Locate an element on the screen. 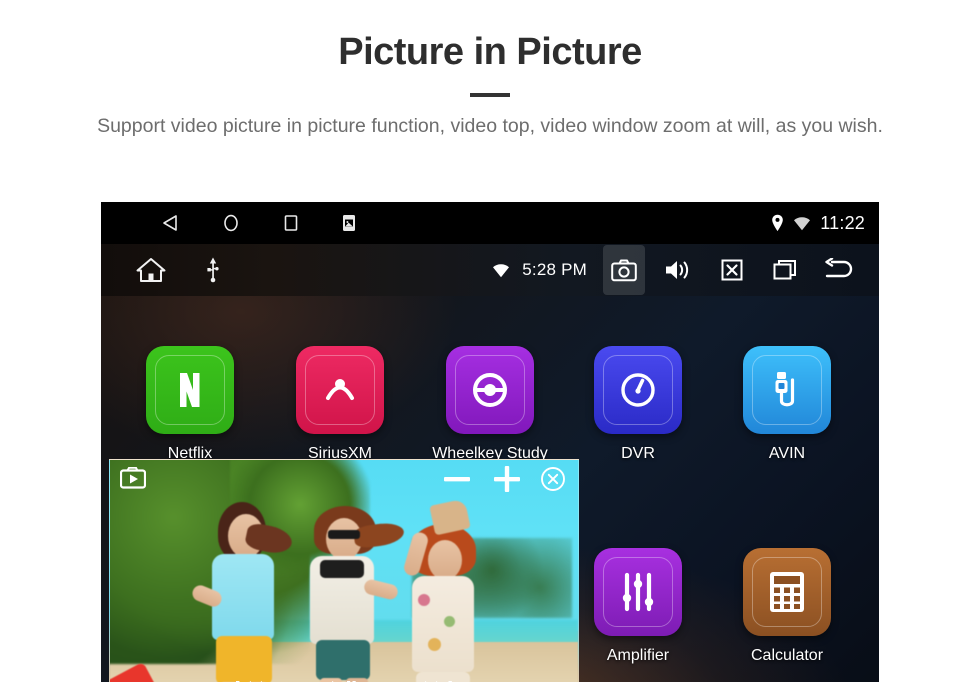  app-amplifier: Amplifier is located at coordinates (638, 606).